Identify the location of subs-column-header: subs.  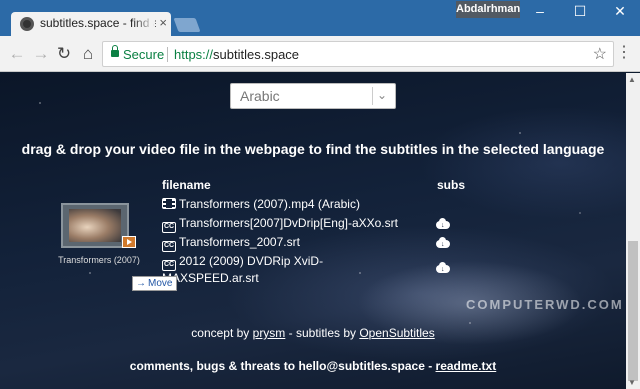
(451, 185).